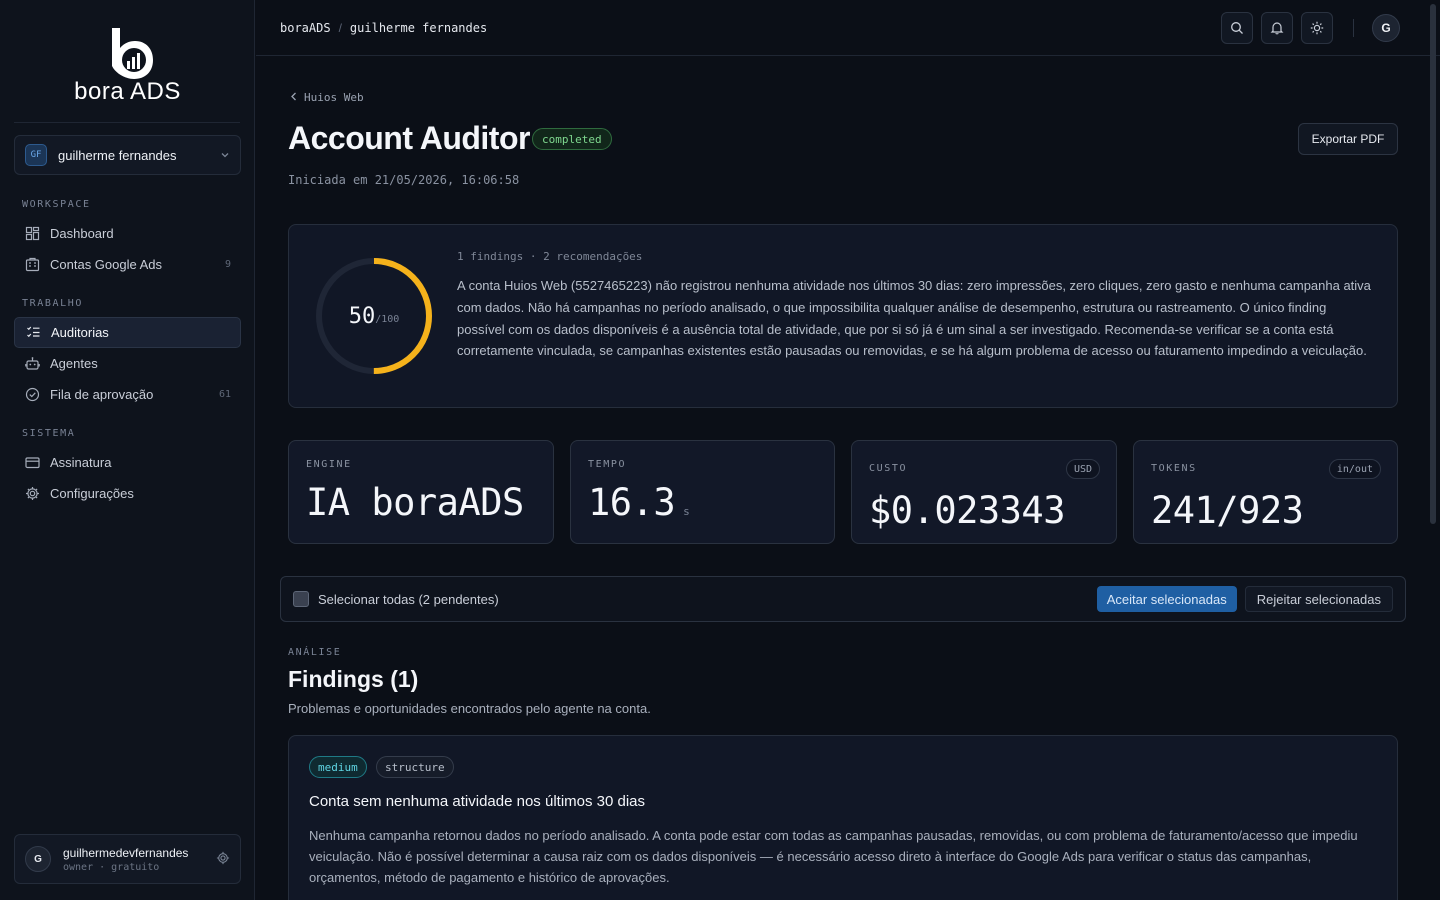 The width and height of the screenshot is (1440, 900). I want to click on sidebar-item-label: Agentes, so click(74, 363).